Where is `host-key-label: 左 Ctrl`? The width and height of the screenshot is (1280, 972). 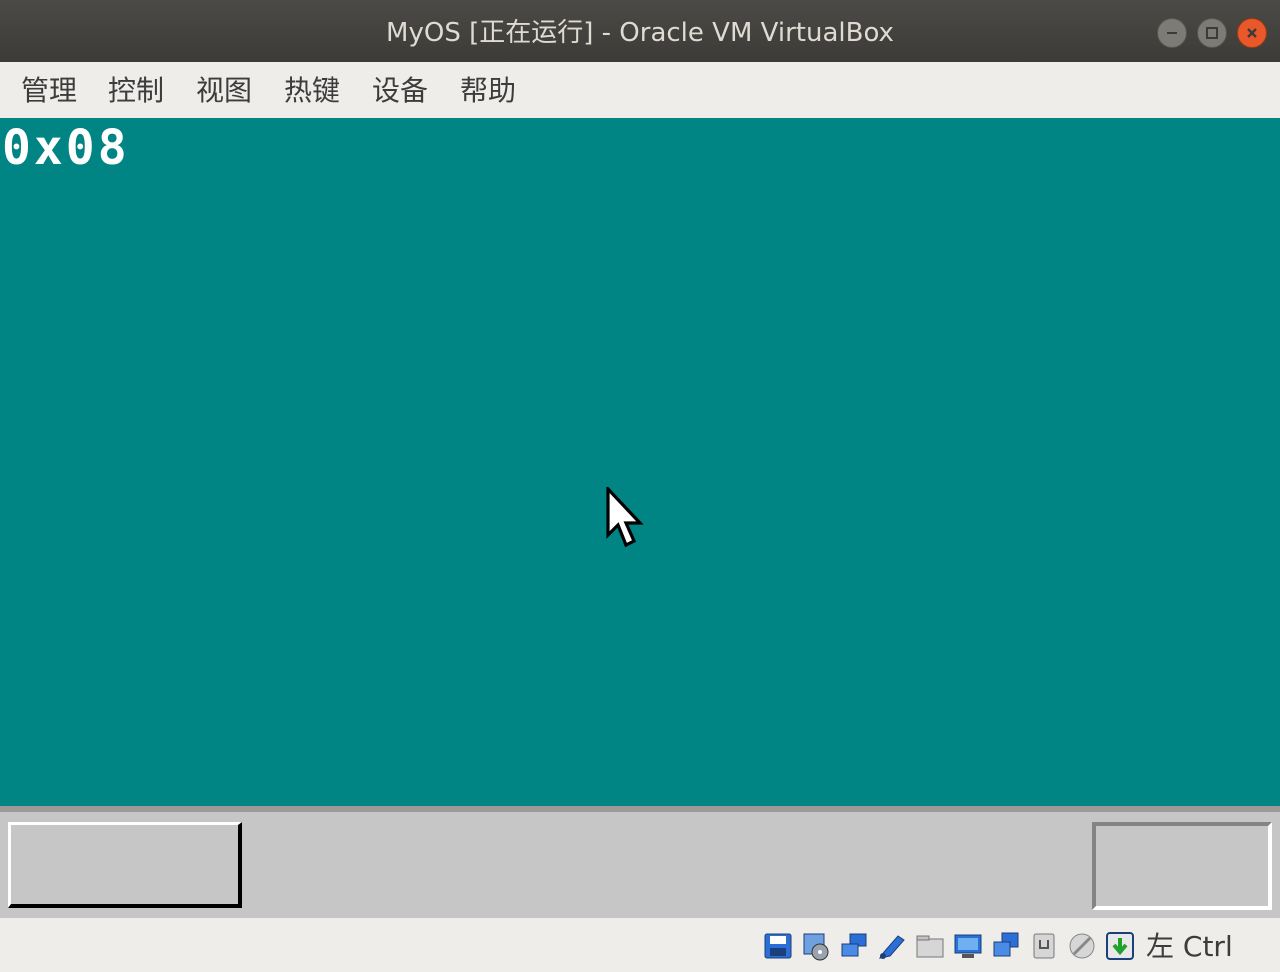
host-key-label: 左 Ctrl is located at coordinates (1189, 946).